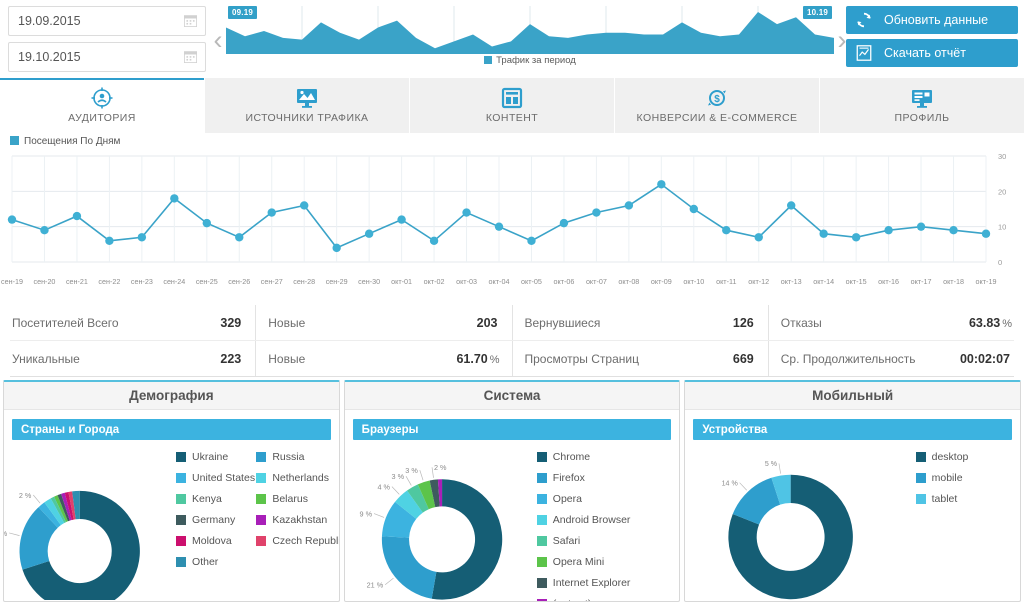 Image resolution: width=1024 pixels, height=602 pixels. Describe the element at coordinates (296, 477) in the screenshot. I see `legend-item: Netherlands` at that location.